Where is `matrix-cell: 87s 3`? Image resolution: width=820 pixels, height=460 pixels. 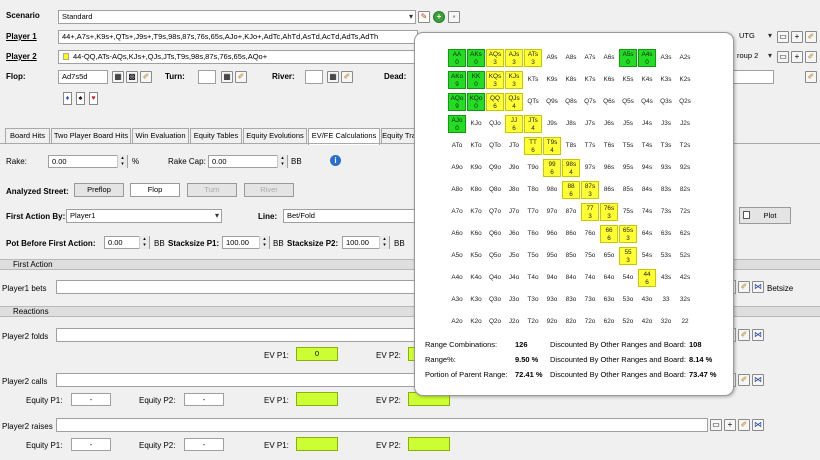 matrix-cell: 87s 3 is located at coordinates (590, 190).